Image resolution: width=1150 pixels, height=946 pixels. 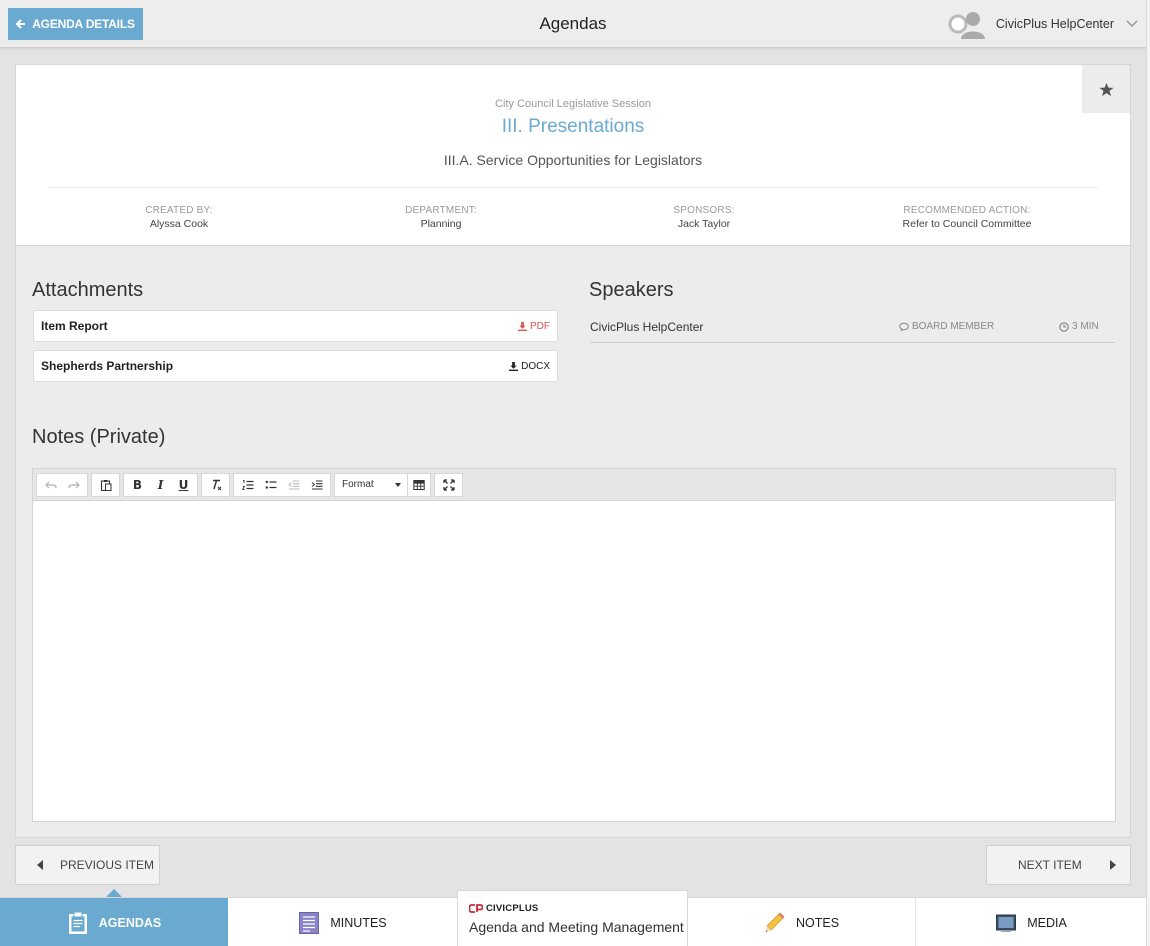 I want to click on tab-notes-label: NOTES, so click(x=817, y=922).